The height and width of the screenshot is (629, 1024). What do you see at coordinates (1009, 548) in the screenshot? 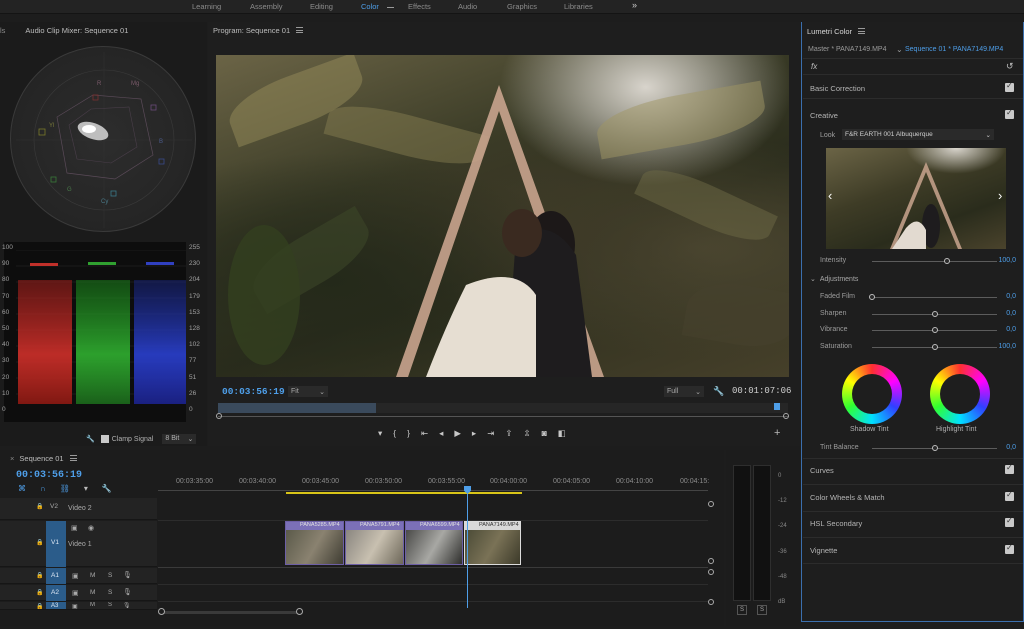
I see `vignette-checkbox` at bounding box center [1009, 548].